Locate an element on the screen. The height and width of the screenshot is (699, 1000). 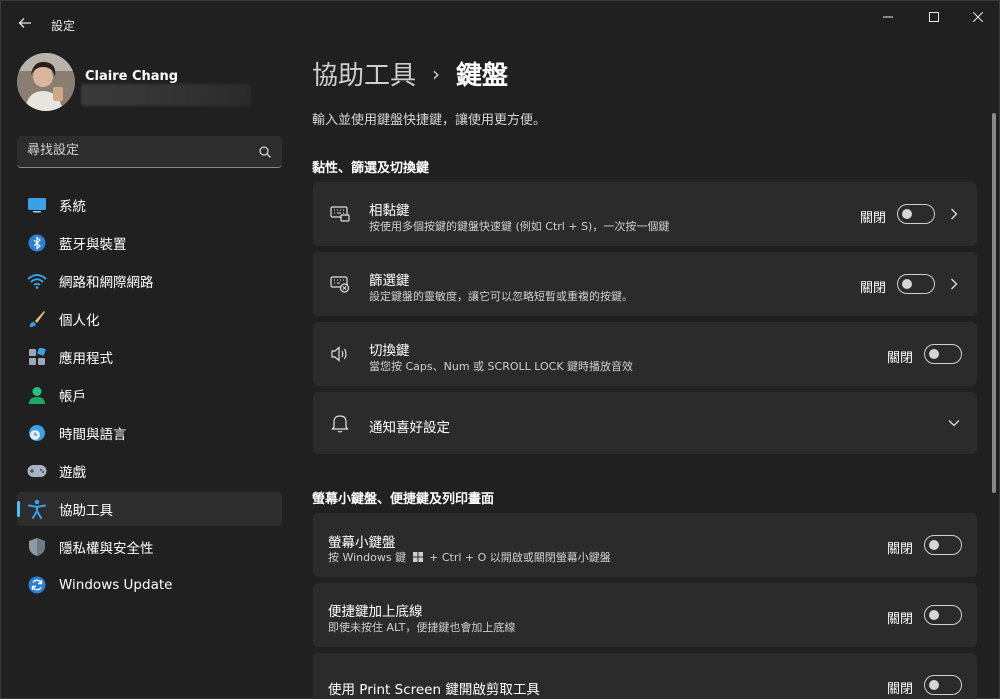
underline-access-keys-title: 便捷鍵加上底線 is located at coordinates (375, 612).